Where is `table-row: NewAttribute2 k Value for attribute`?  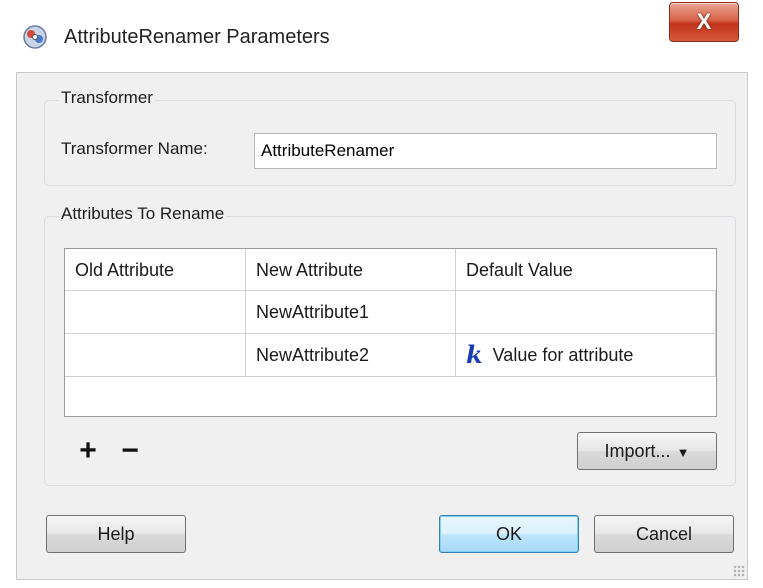 table-row: NewAttribute2 k Value for attribute is located at coordinates (390, 355).